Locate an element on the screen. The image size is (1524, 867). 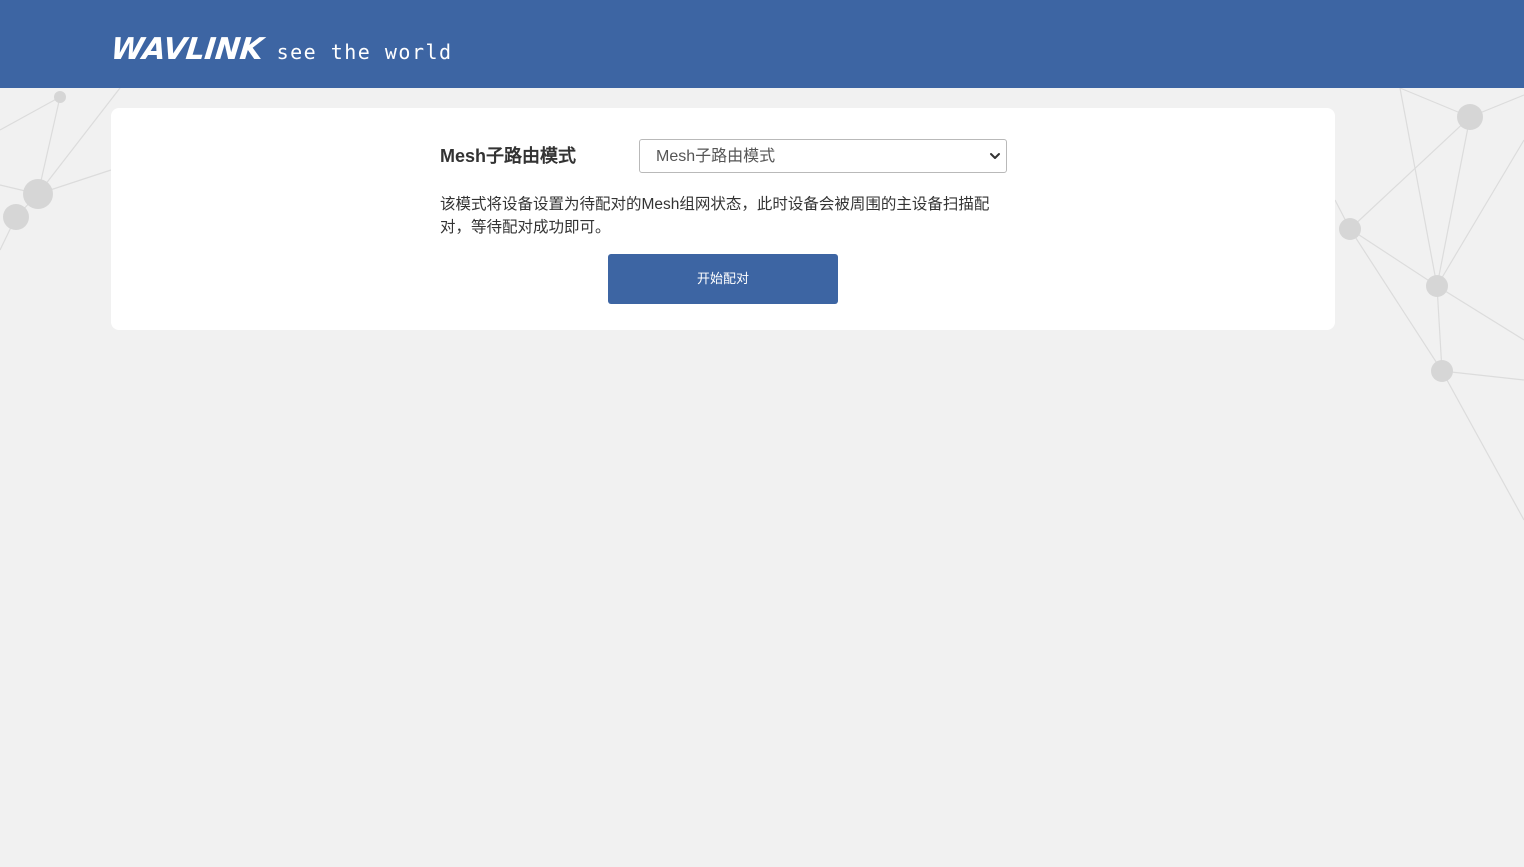
start-pairing-button: 开始配对 is located at coordinates (723, 279).